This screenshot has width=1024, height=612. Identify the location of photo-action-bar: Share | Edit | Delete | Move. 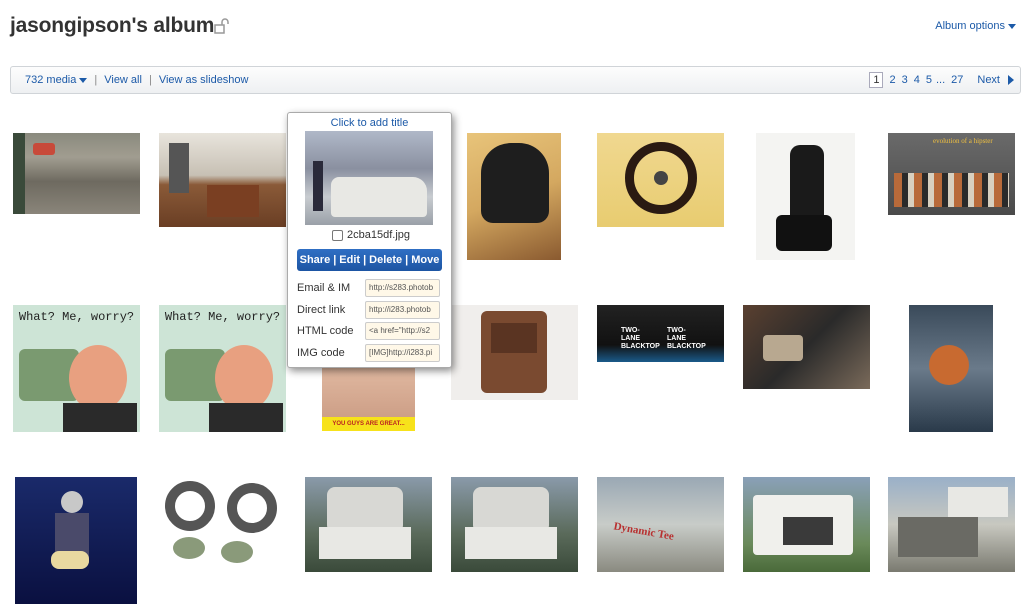
(369, 260).